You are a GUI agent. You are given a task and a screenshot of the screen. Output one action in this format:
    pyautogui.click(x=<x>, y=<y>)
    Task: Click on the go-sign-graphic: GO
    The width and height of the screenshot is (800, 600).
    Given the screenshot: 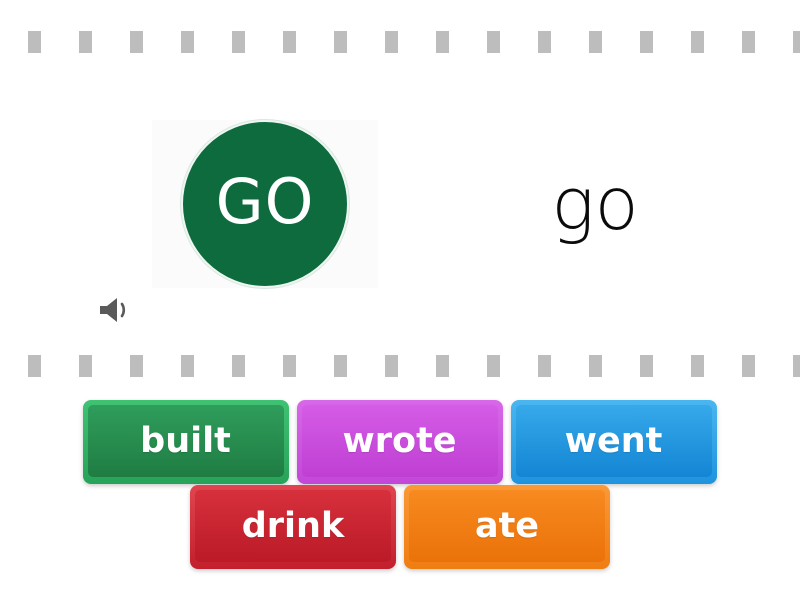 What is the action you would take?
    pyautogui.click(x=265, y=204)
    